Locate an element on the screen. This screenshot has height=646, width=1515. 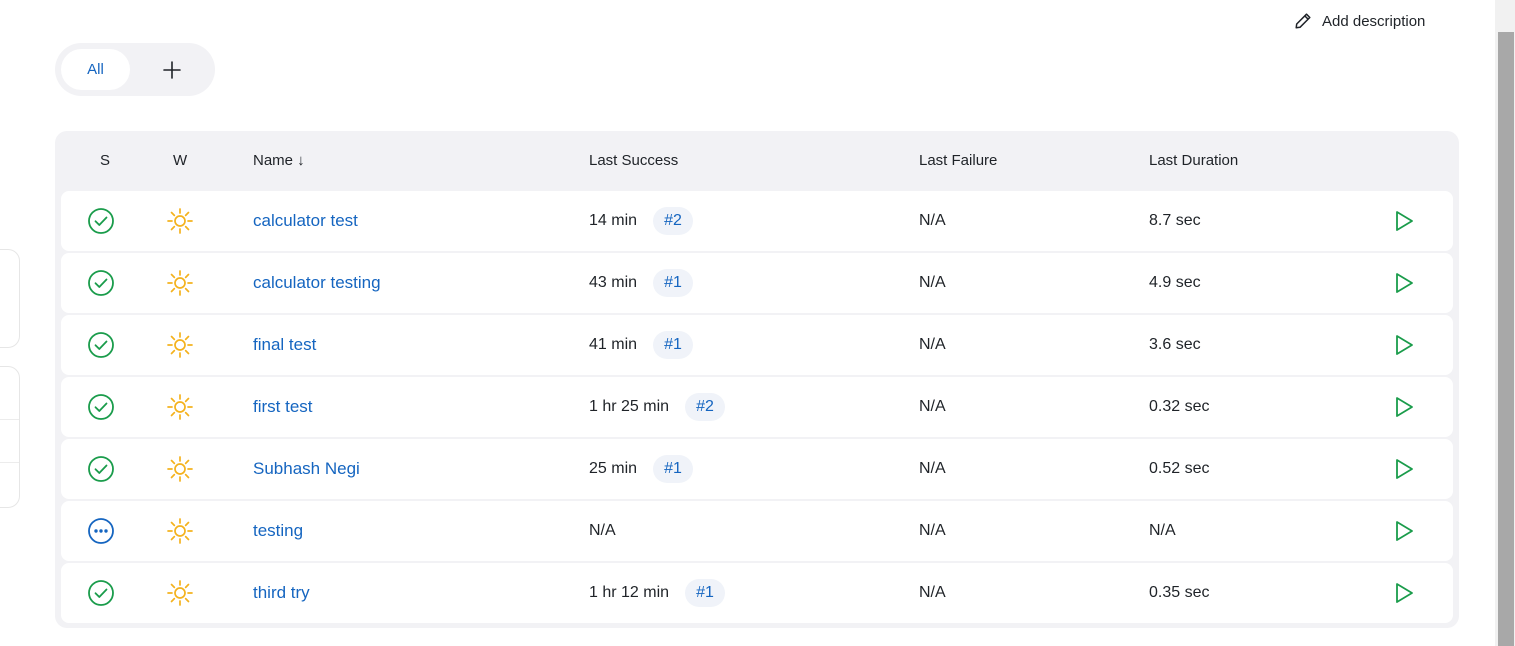
page-scrollbar is located at coordinates (1505, 323).